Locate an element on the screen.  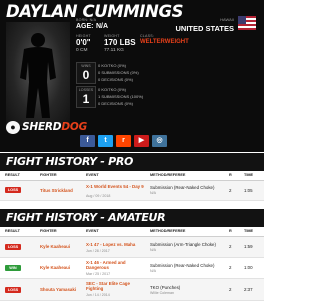
sherdog-logo: ● SHERDDOG is located at coordinates (46, 127).